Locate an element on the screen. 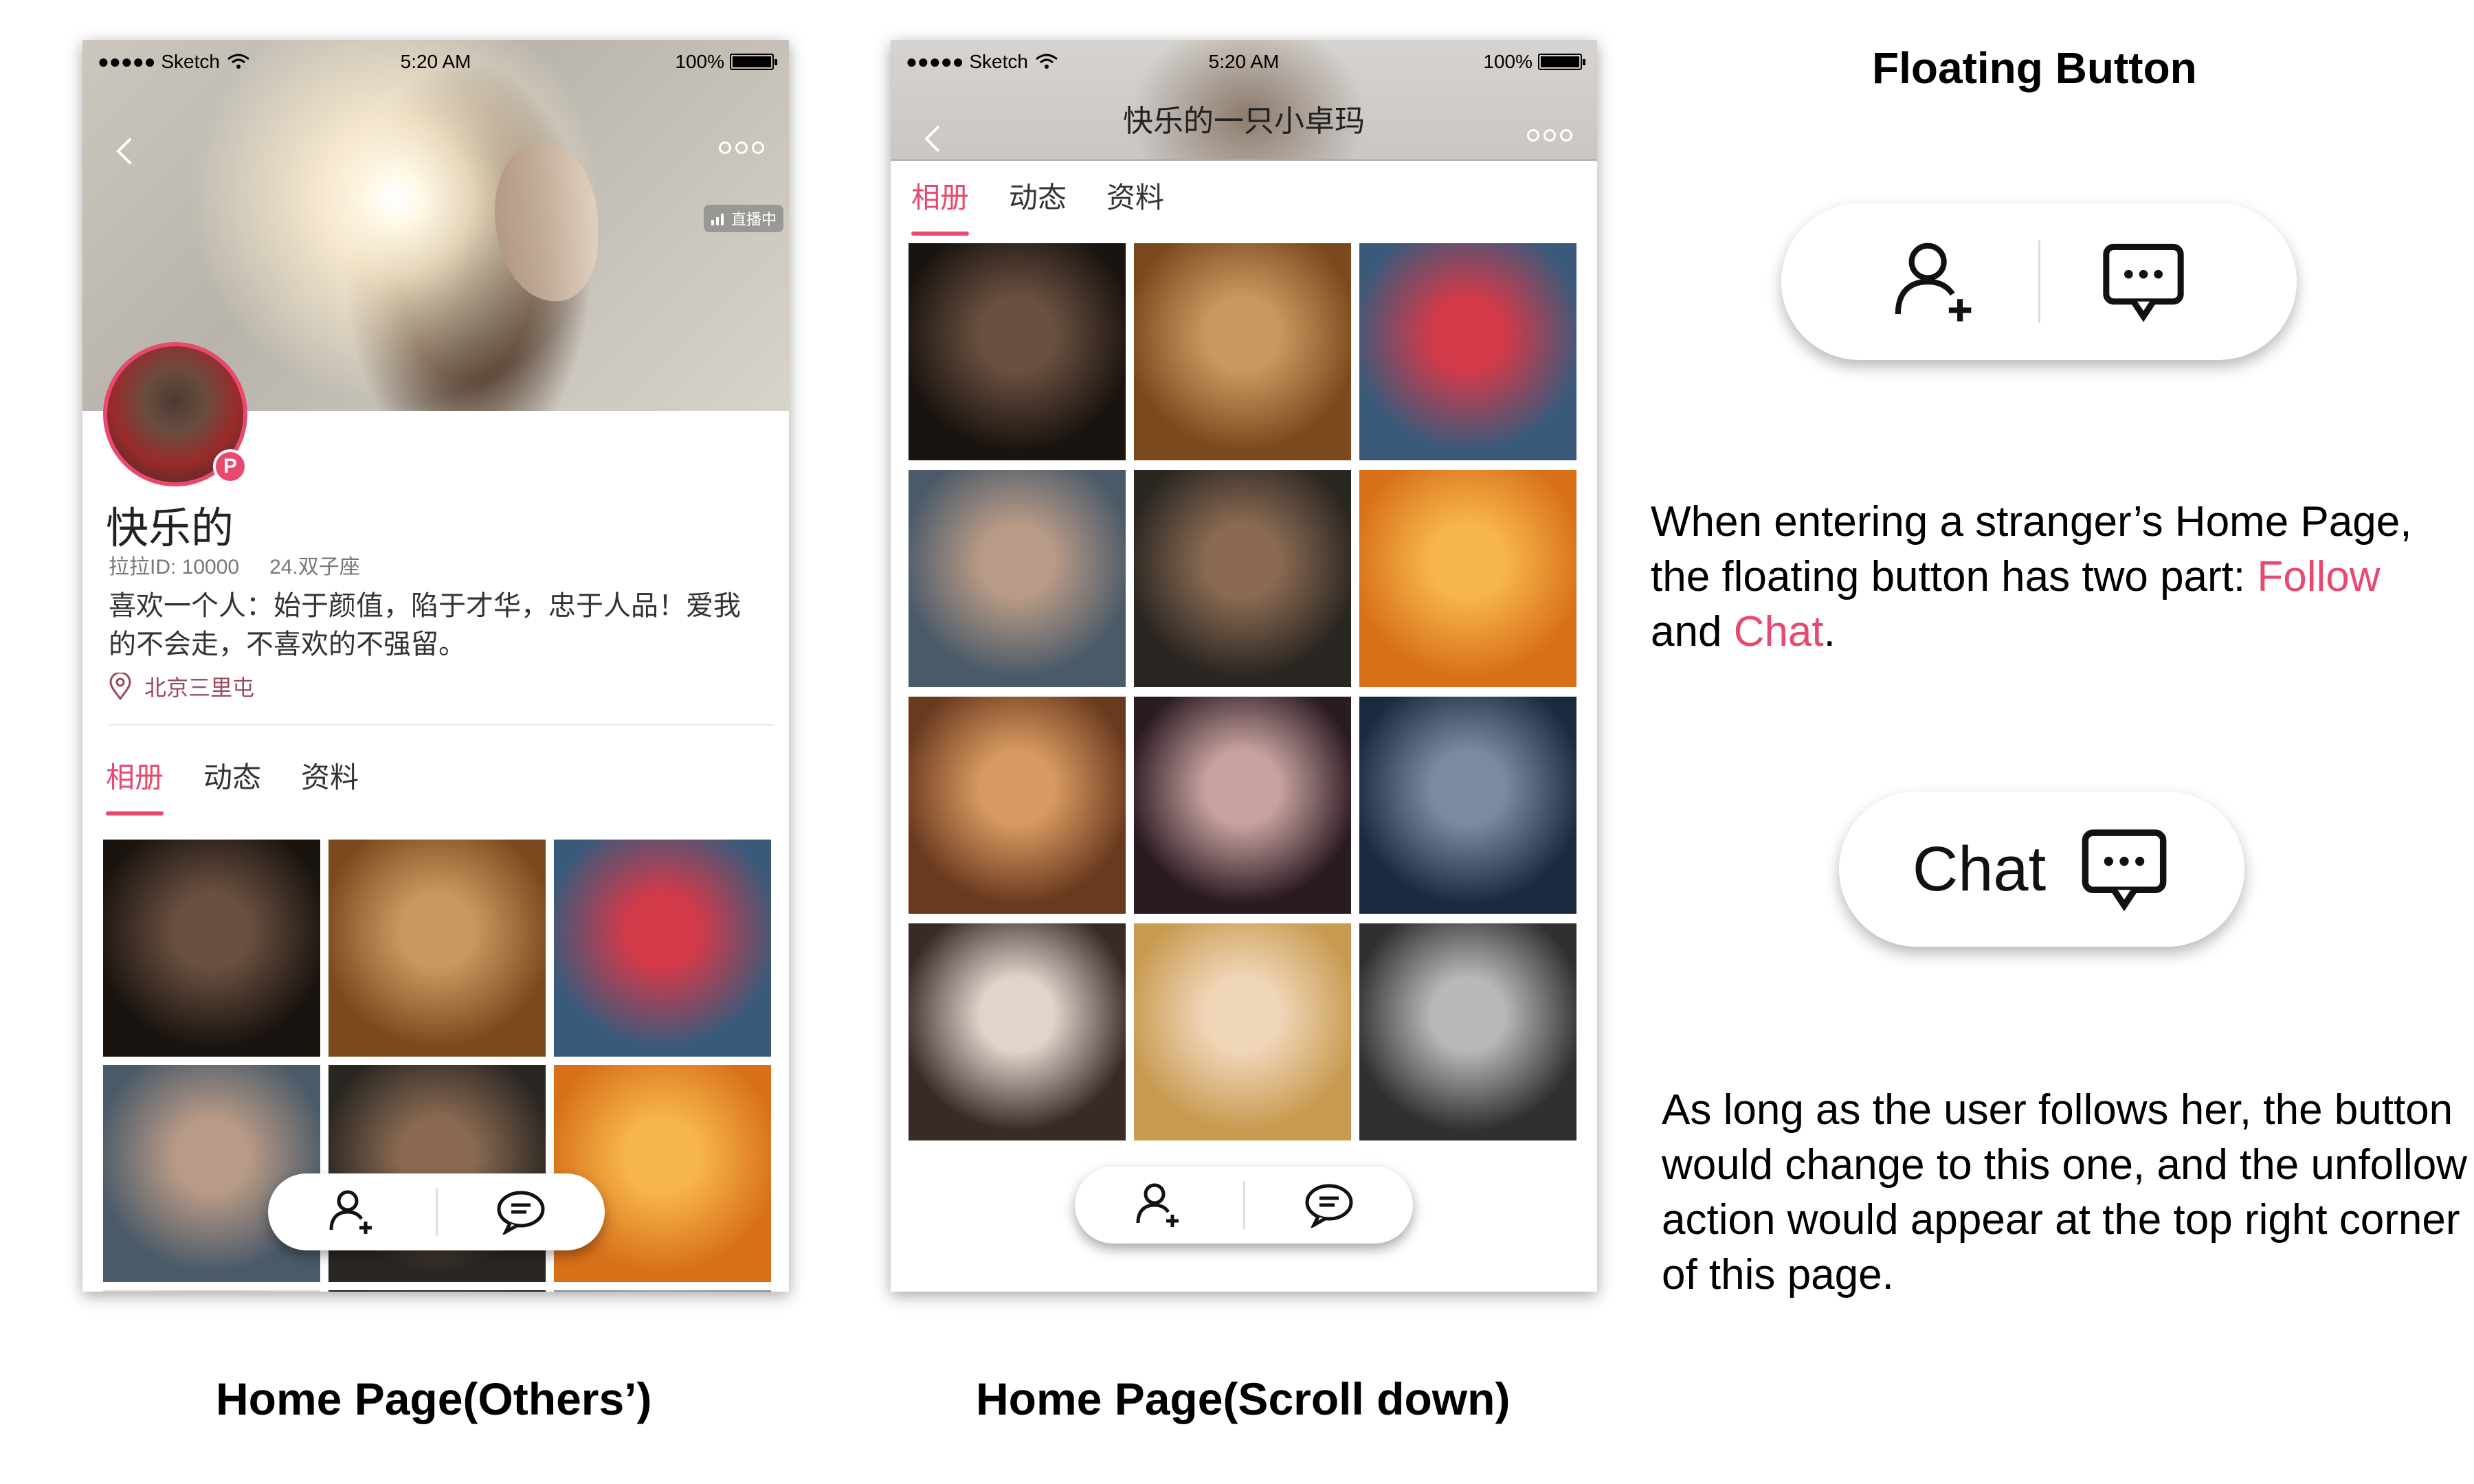 Image resolution: width=2474 pixels, height=1484 pixels. location-text: 北京三里屯 is located at coordinates (199, 687).